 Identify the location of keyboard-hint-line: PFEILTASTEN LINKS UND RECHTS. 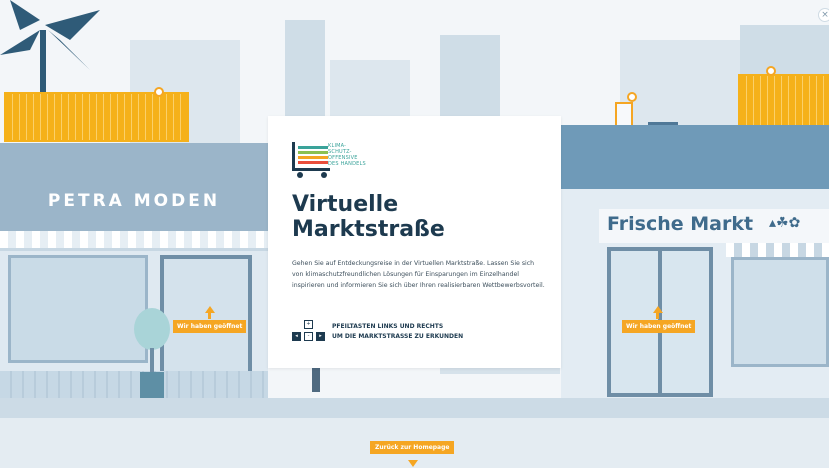
(388, 326).